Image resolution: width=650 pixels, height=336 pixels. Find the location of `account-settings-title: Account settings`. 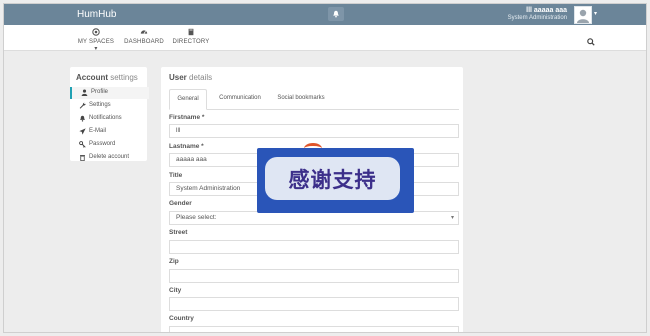

account-settings-title: Account settings is located at coordinates (107, 77).